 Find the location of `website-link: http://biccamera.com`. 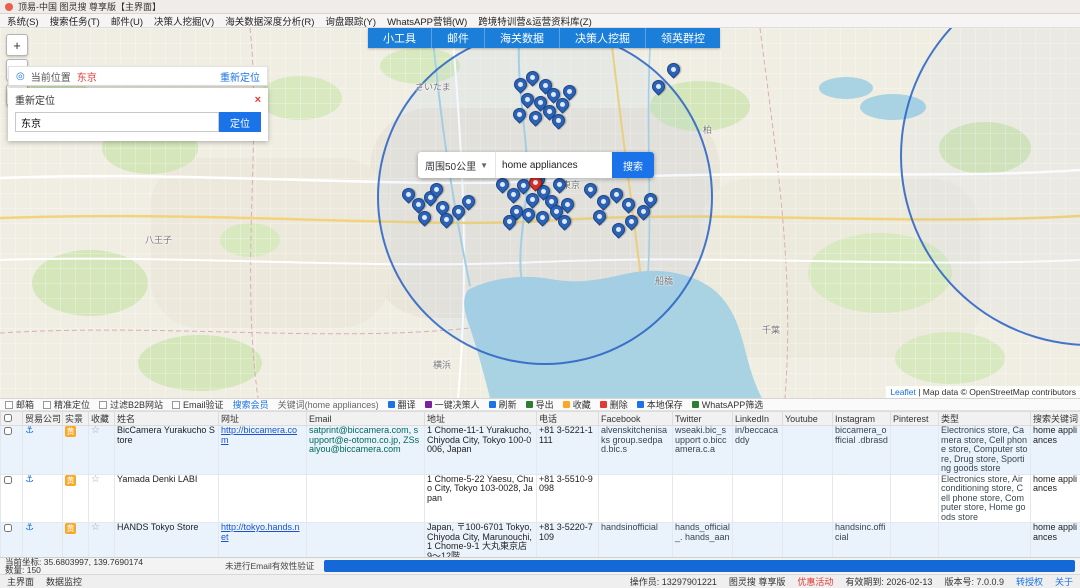

website-link: http://biccamera.com is located at coordinates (259, 435).